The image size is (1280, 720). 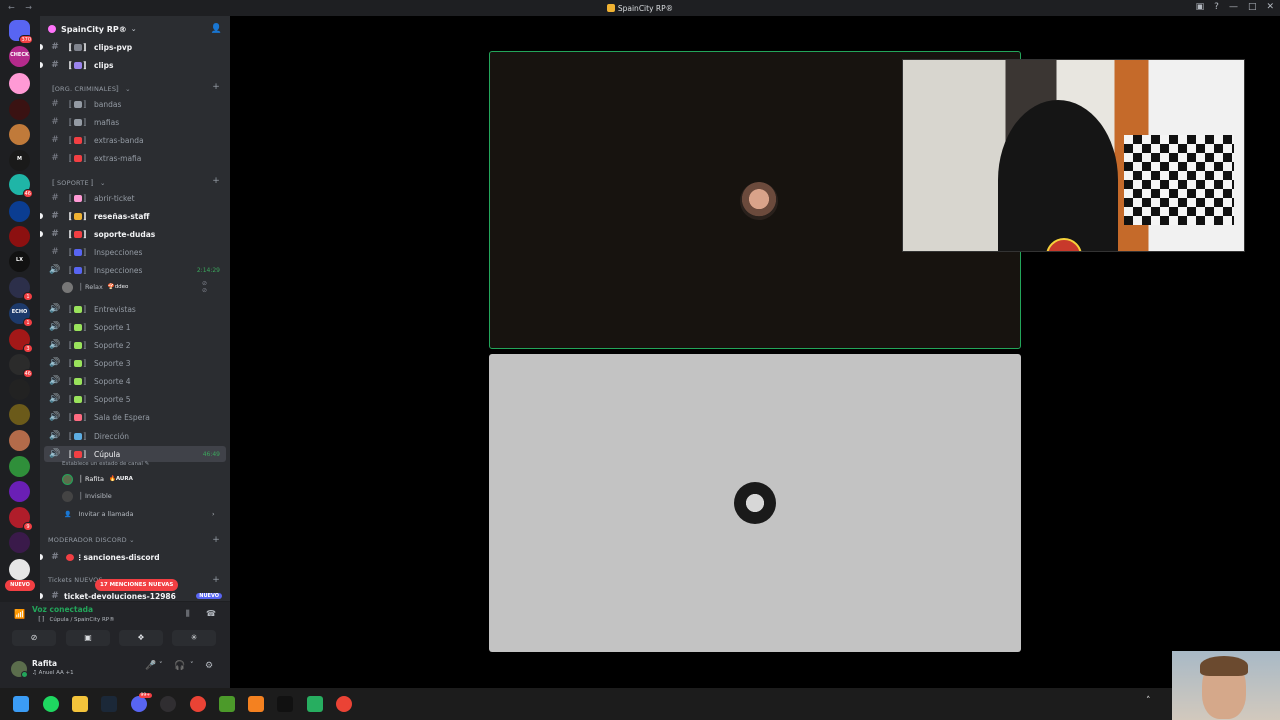 I want to click on server-icon-server-m: M, so click(x=19, y=160).